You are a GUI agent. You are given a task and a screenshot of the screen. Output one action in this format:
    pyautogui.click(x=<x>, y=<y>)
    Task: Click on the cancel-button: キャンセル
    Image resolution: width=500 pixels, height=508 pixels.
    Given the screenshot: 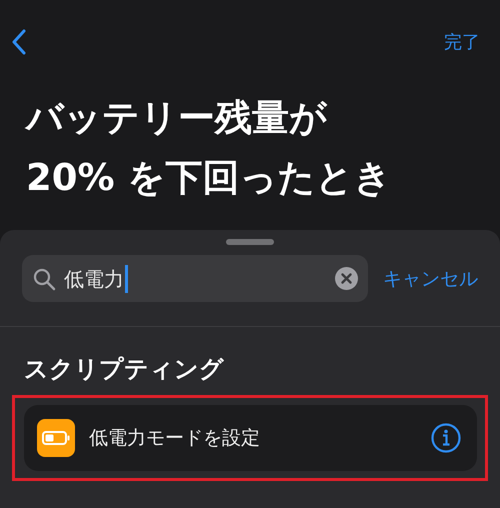 What is the action you would take?
    pyautogui.click(x=430, y=279)
    